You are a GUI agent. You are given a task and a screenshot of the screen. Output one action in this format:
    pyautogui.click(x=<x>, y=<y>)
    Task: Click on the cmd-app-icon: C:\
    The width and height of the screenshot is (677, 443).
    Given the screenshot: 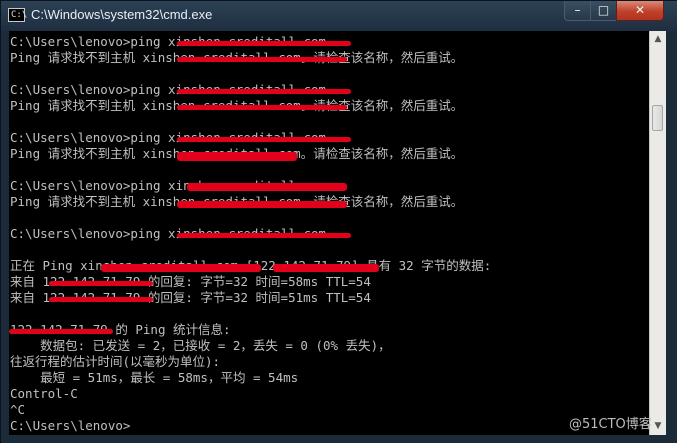 What is the action you would take?
    pyautogui.click(x=18, y=15)
    